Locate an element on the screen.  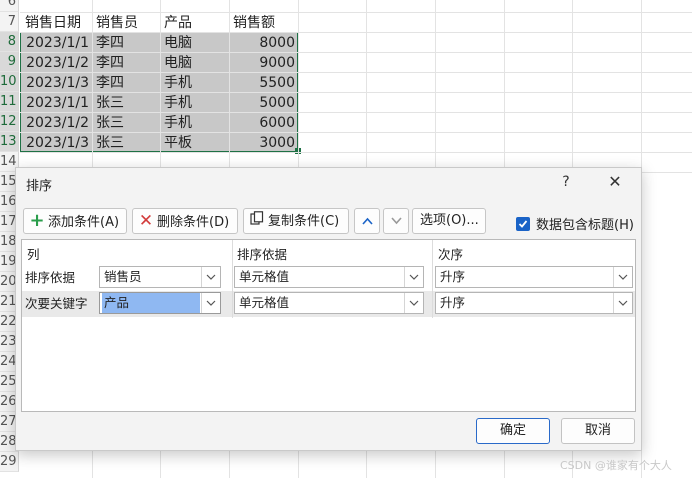
header-checkbox-label: 数据包含标题(H) is located at coordinates (585, 225).